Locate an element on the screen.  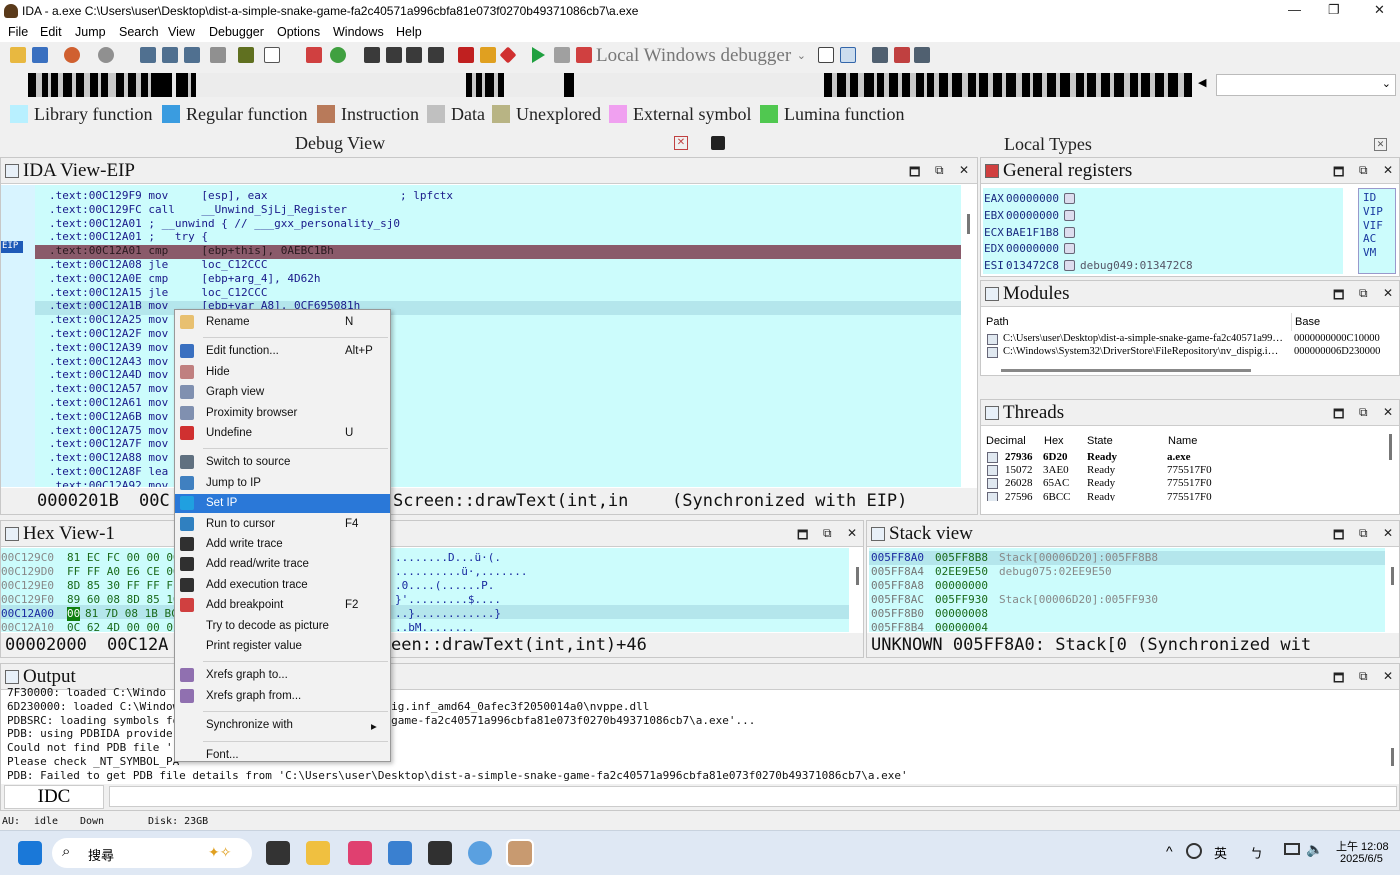
open-icon is located at coordinates (18, 55).